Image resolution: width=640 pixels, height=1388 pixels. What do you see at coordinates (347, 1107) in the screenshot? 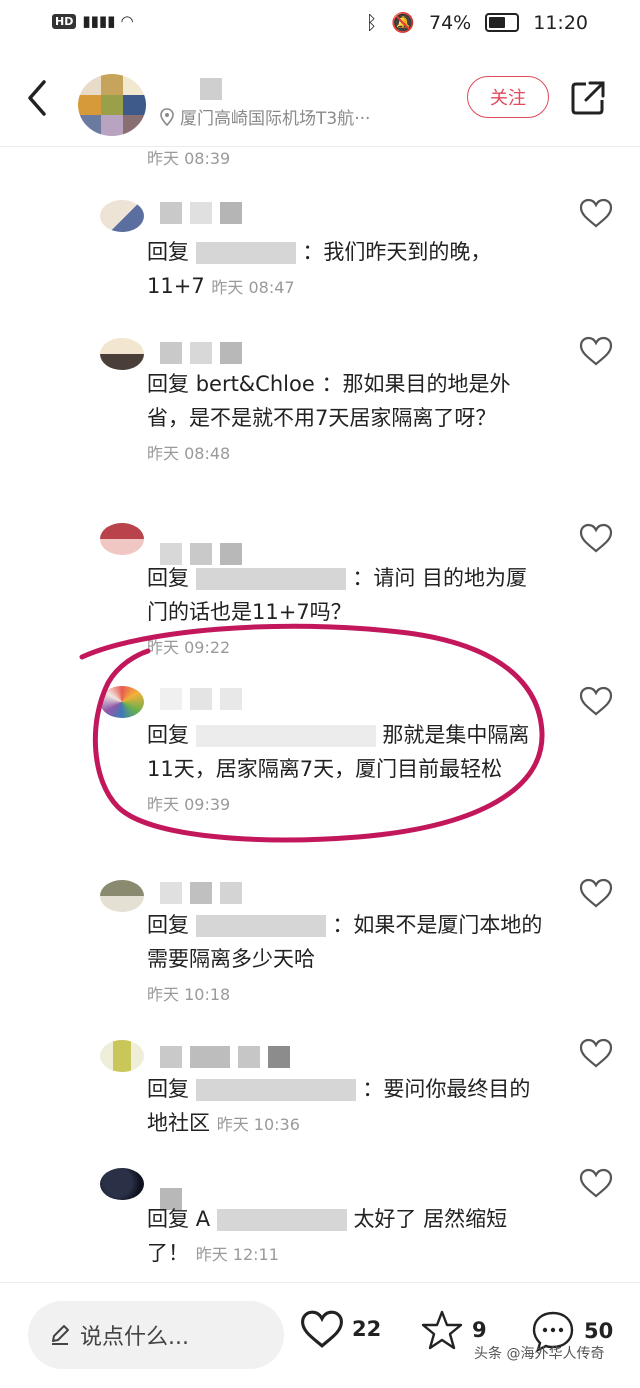
I see `comment-body: 回复 ：要问你最终目的地社区 昨天 10:36` at bounding box center [347, 1107].